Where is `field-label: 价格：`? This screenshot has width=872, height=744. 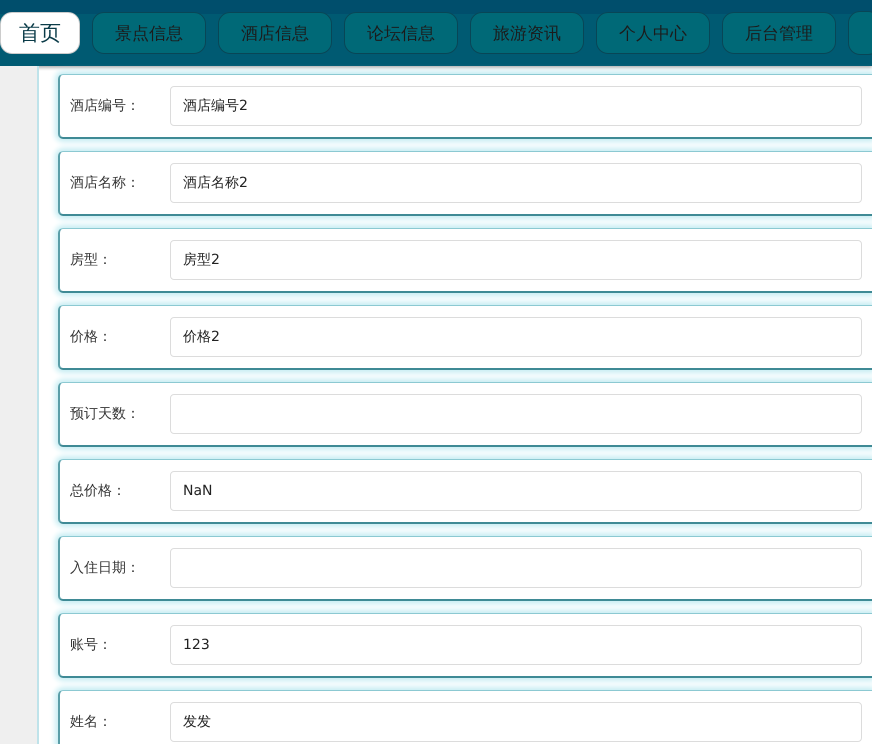
field-label: 价格： is located at coordinates (91, 337).